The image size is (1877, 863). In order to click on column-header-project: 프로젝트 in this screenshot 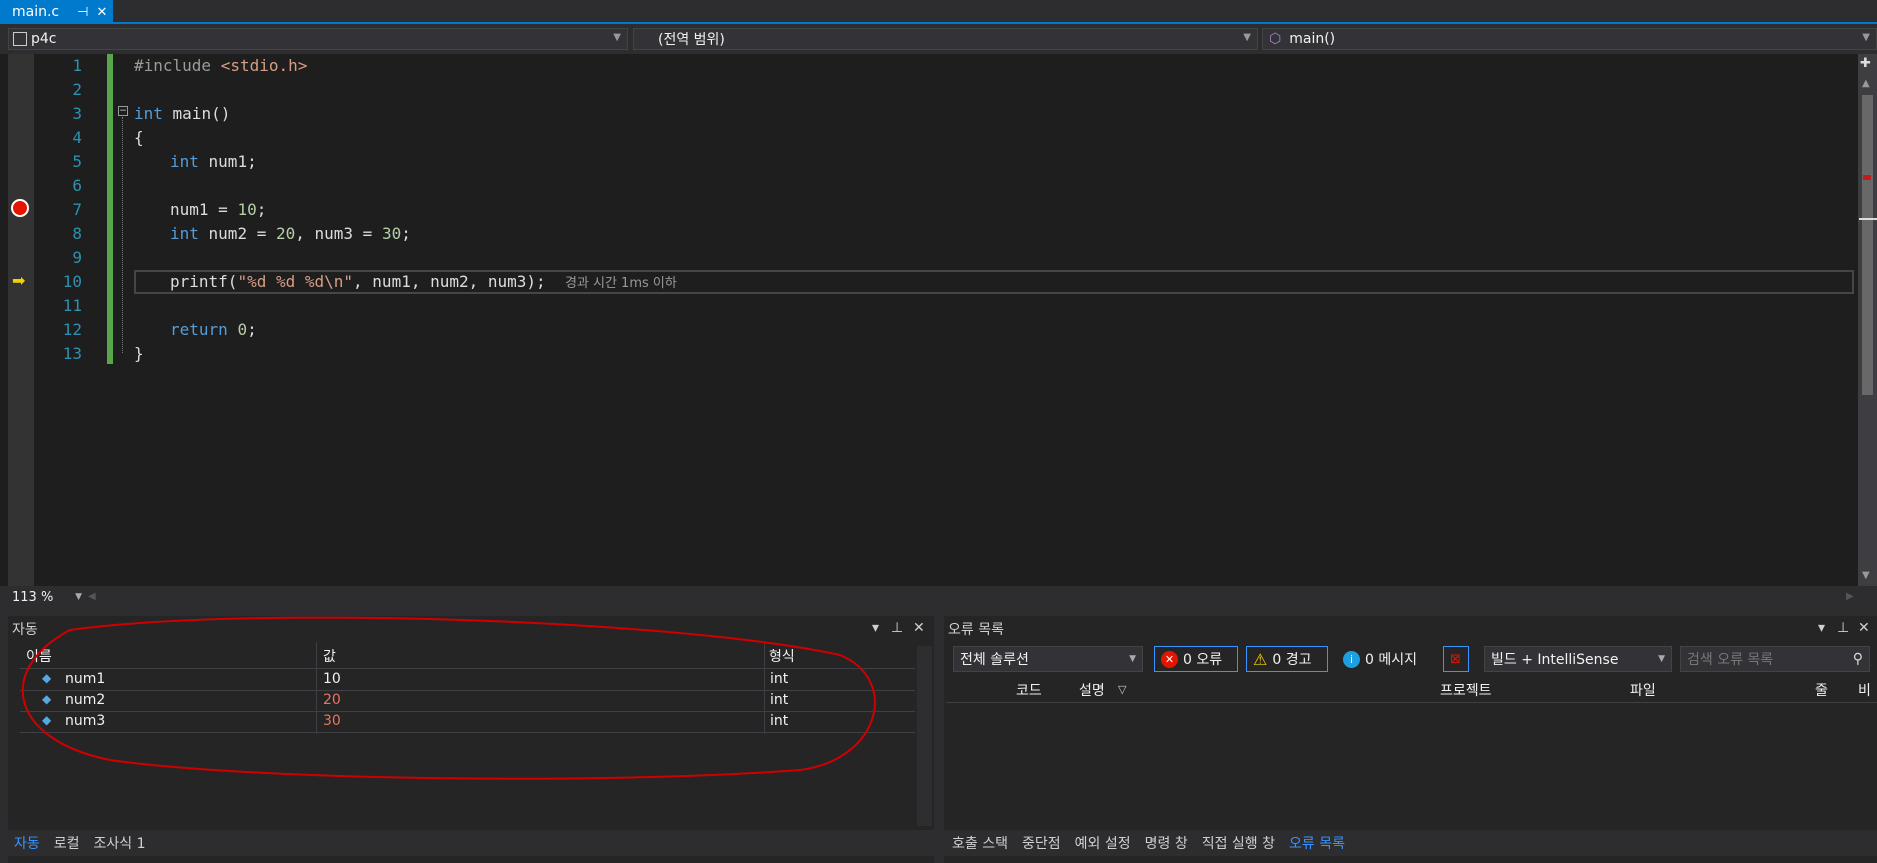, I will do `click(1466, 690)`.